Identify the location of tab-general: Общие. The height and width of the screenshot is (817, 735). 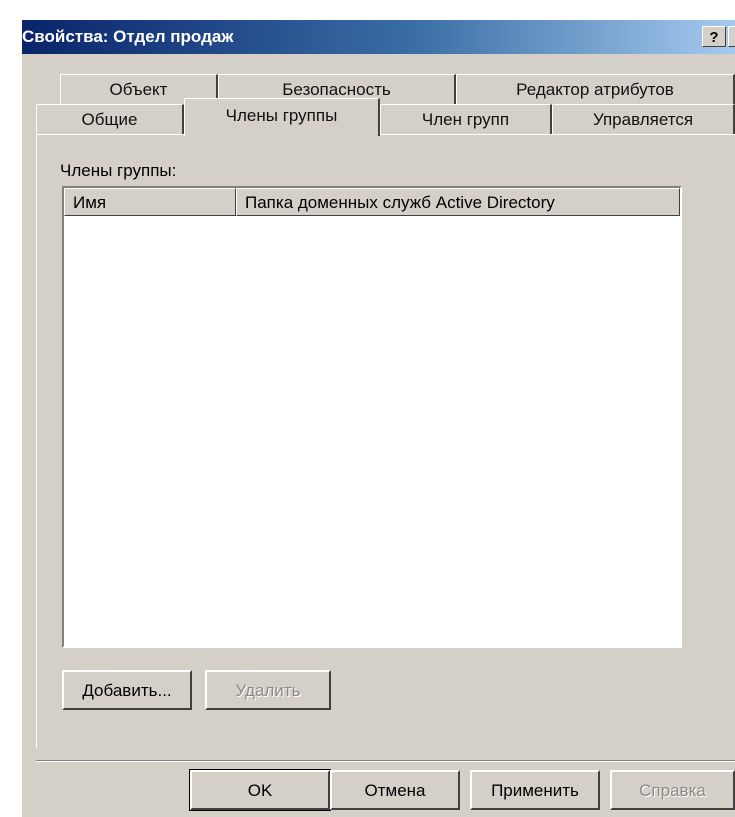
(110, 119).